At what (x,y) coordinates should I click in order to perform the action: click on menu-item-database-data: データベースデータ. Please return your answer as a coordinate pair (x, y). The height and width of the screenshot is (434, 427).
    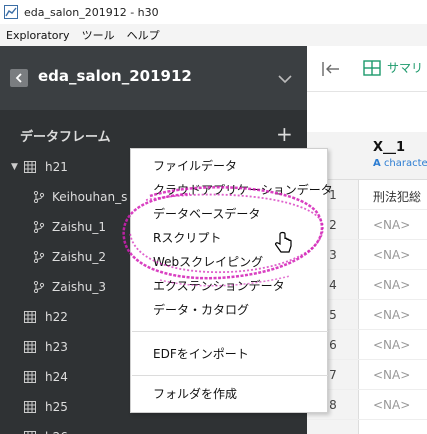
    Looking at the image, I should click on (206, 213).